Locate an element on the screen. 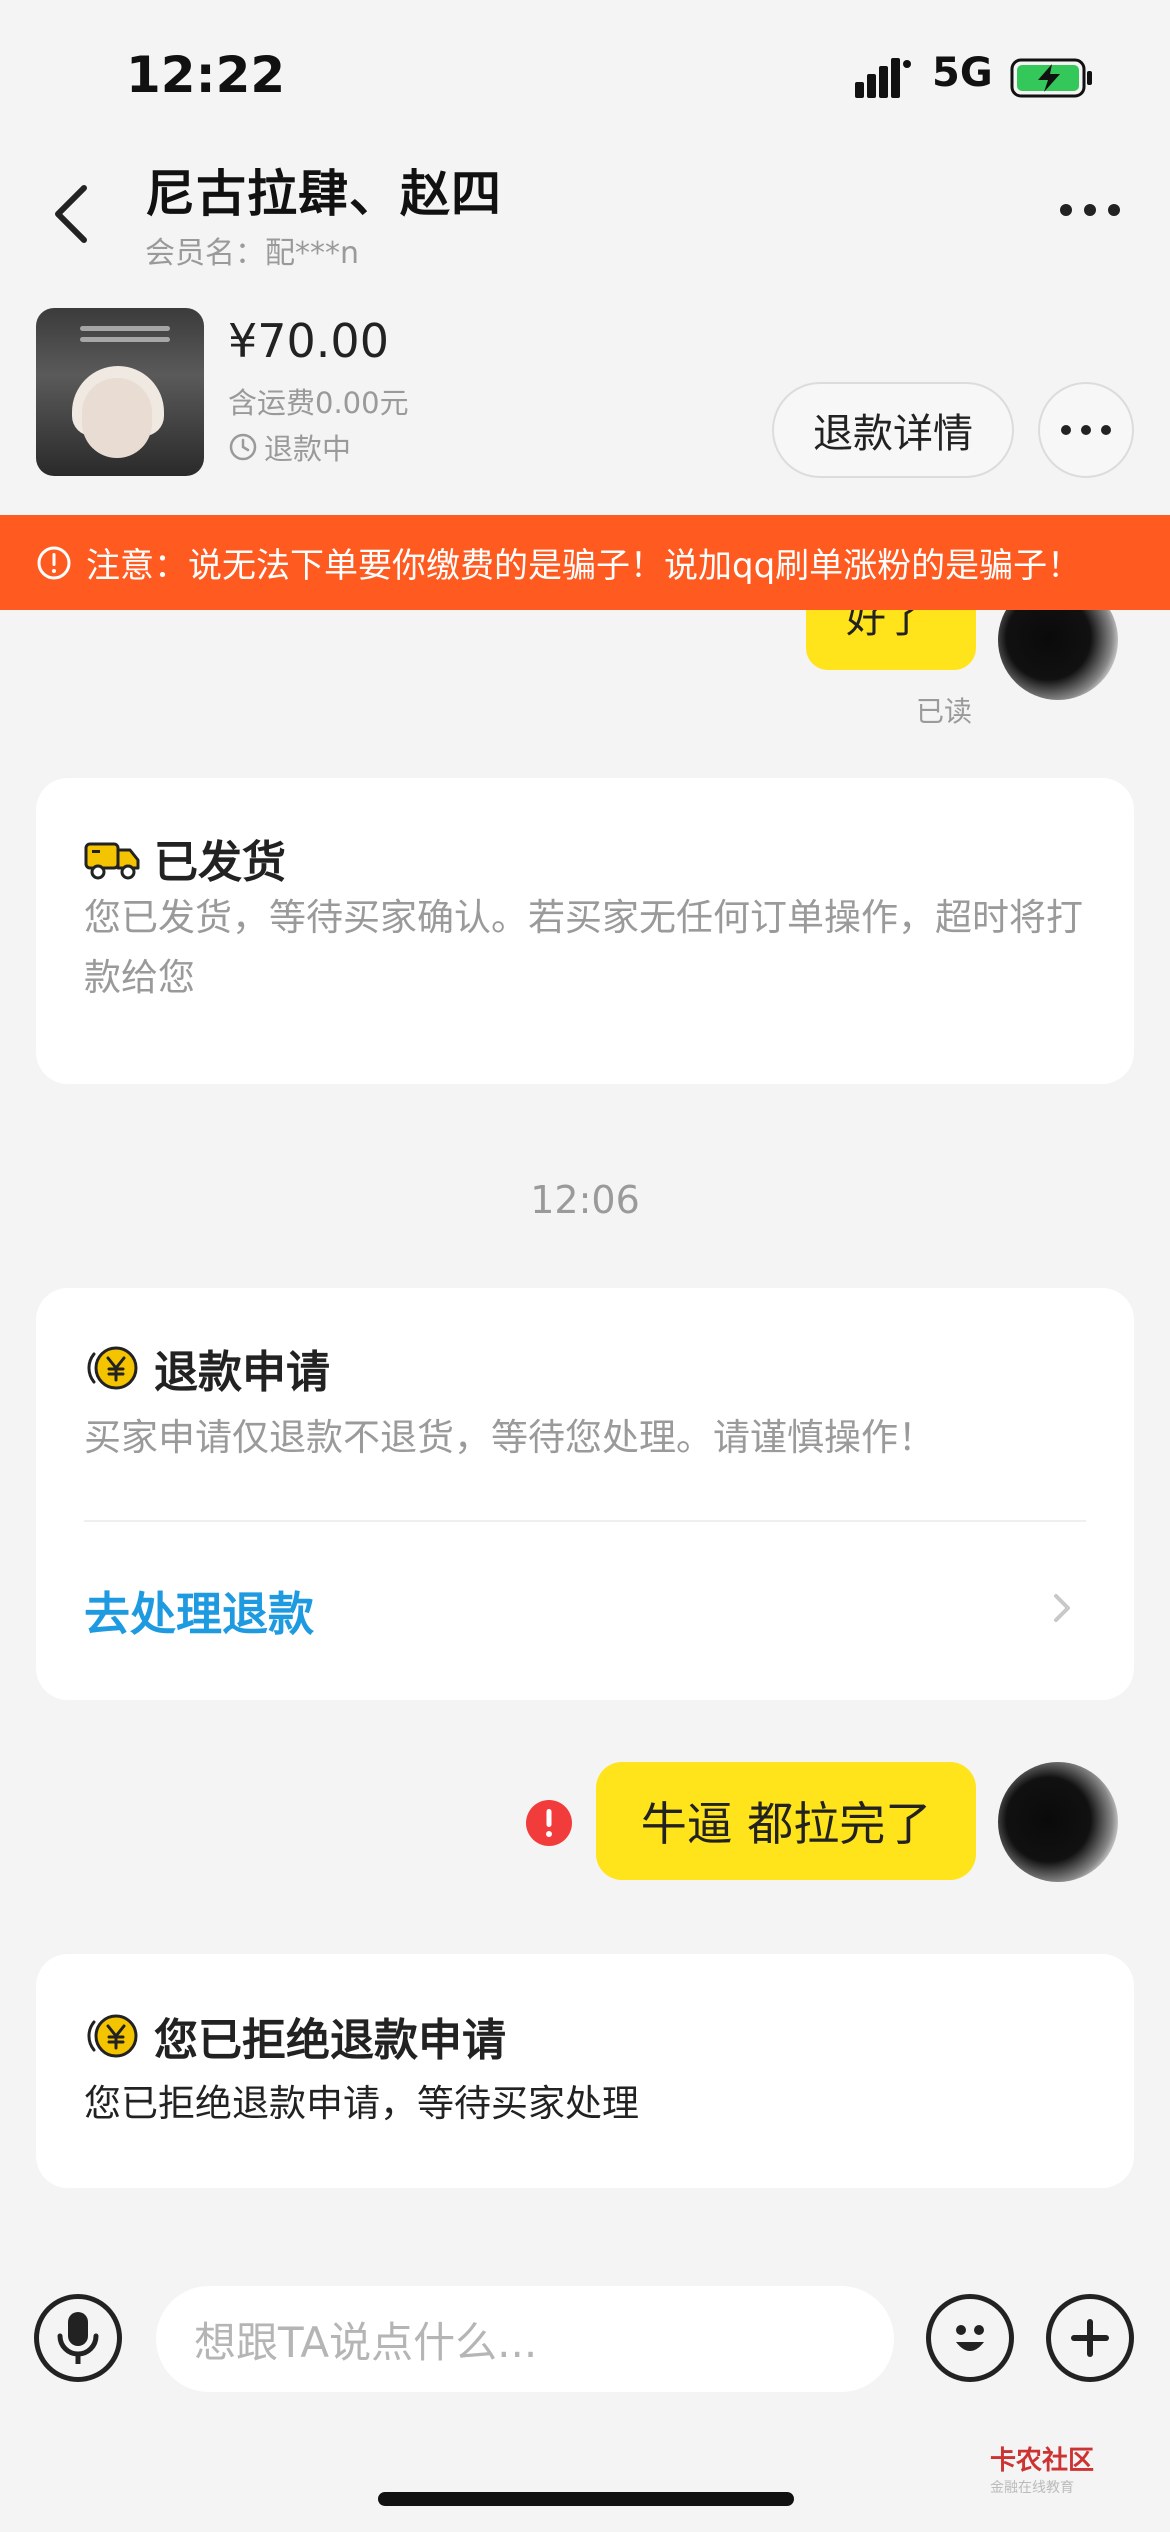 The image size is (1170, 2532). rejected-title-text: 您已拒绝退款申请 is located at coordinates (330, 2040).